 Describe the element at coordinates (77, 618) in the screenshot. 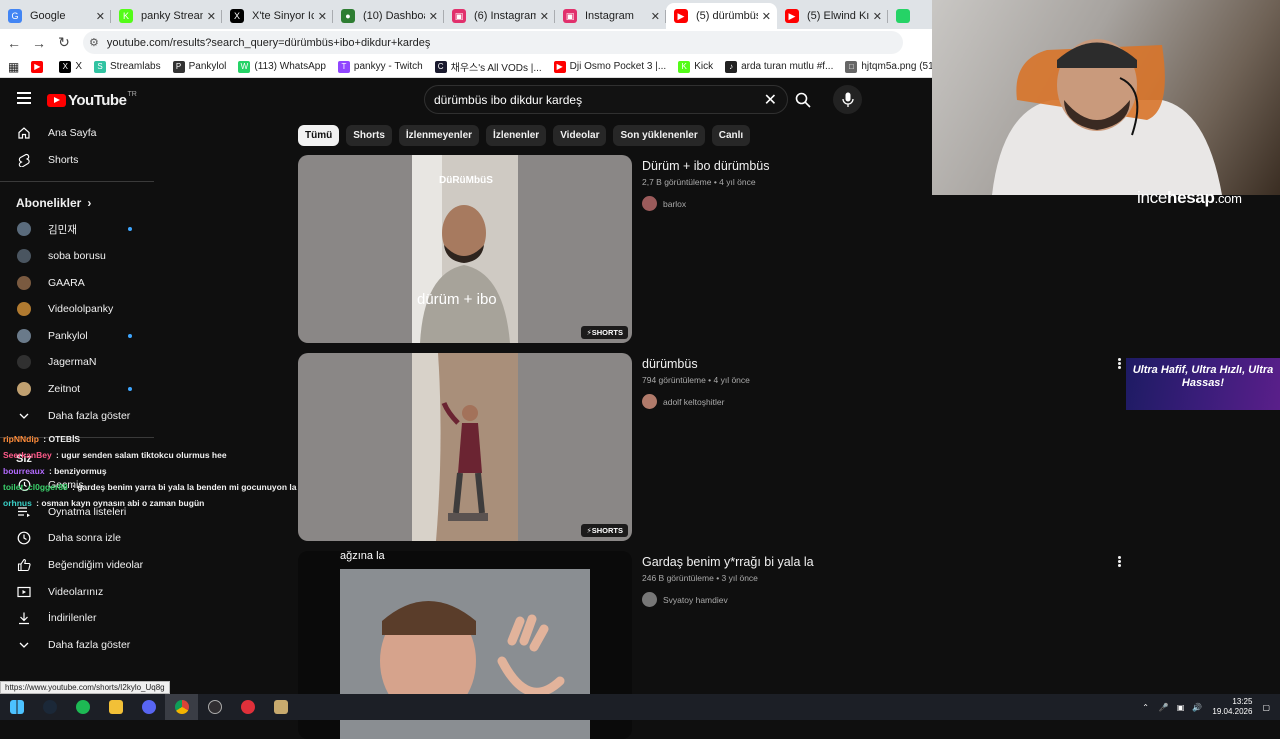

I see `sidebar-item-download: İndirilenler` at that location.